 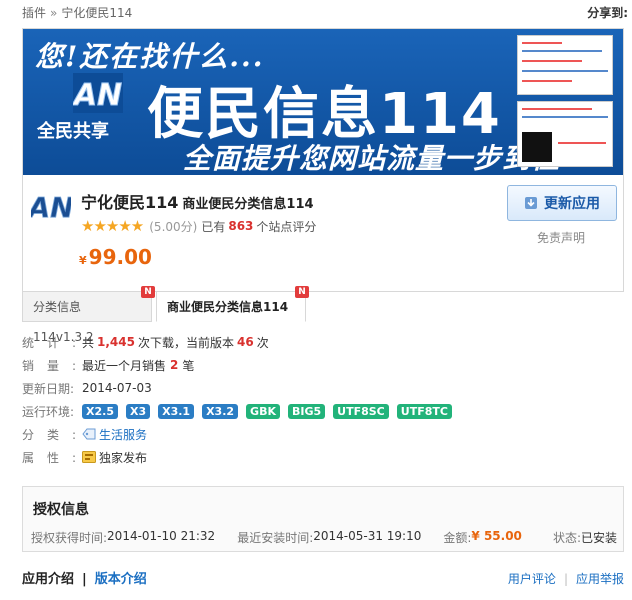 I want to click on status-value: 已安装, so click(x=598, y=538).